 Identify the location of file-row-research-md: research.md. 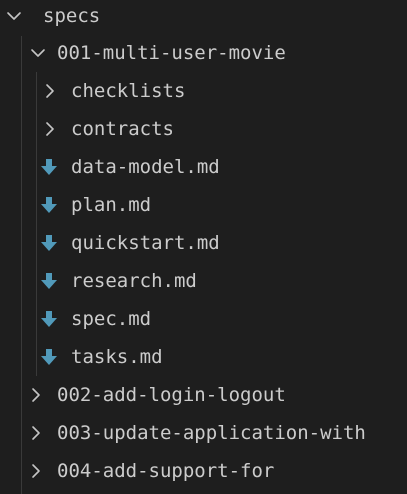
(203, 281).